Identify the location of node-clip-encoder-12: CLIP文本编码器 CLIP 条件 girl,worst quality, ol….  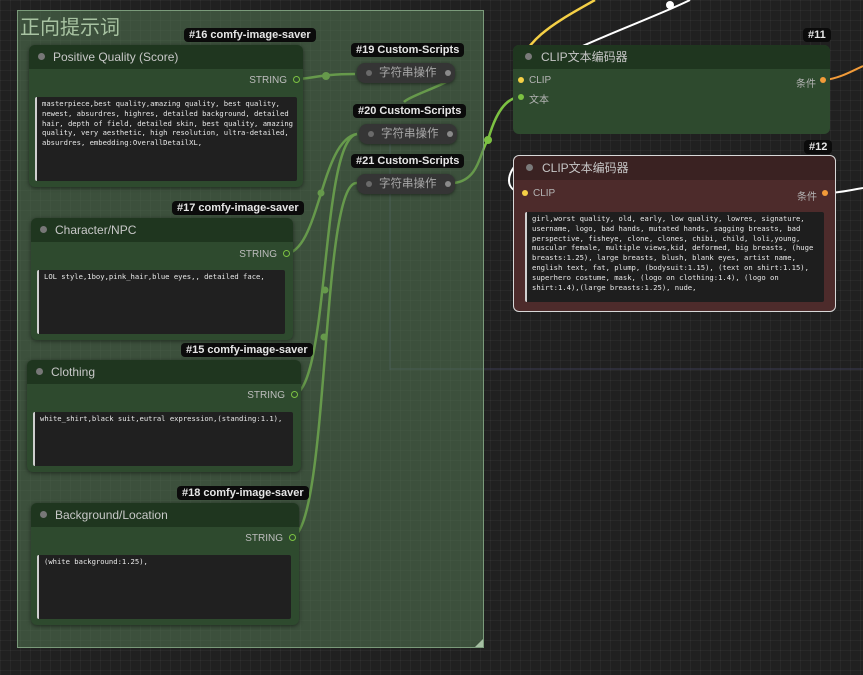
(674, 233).